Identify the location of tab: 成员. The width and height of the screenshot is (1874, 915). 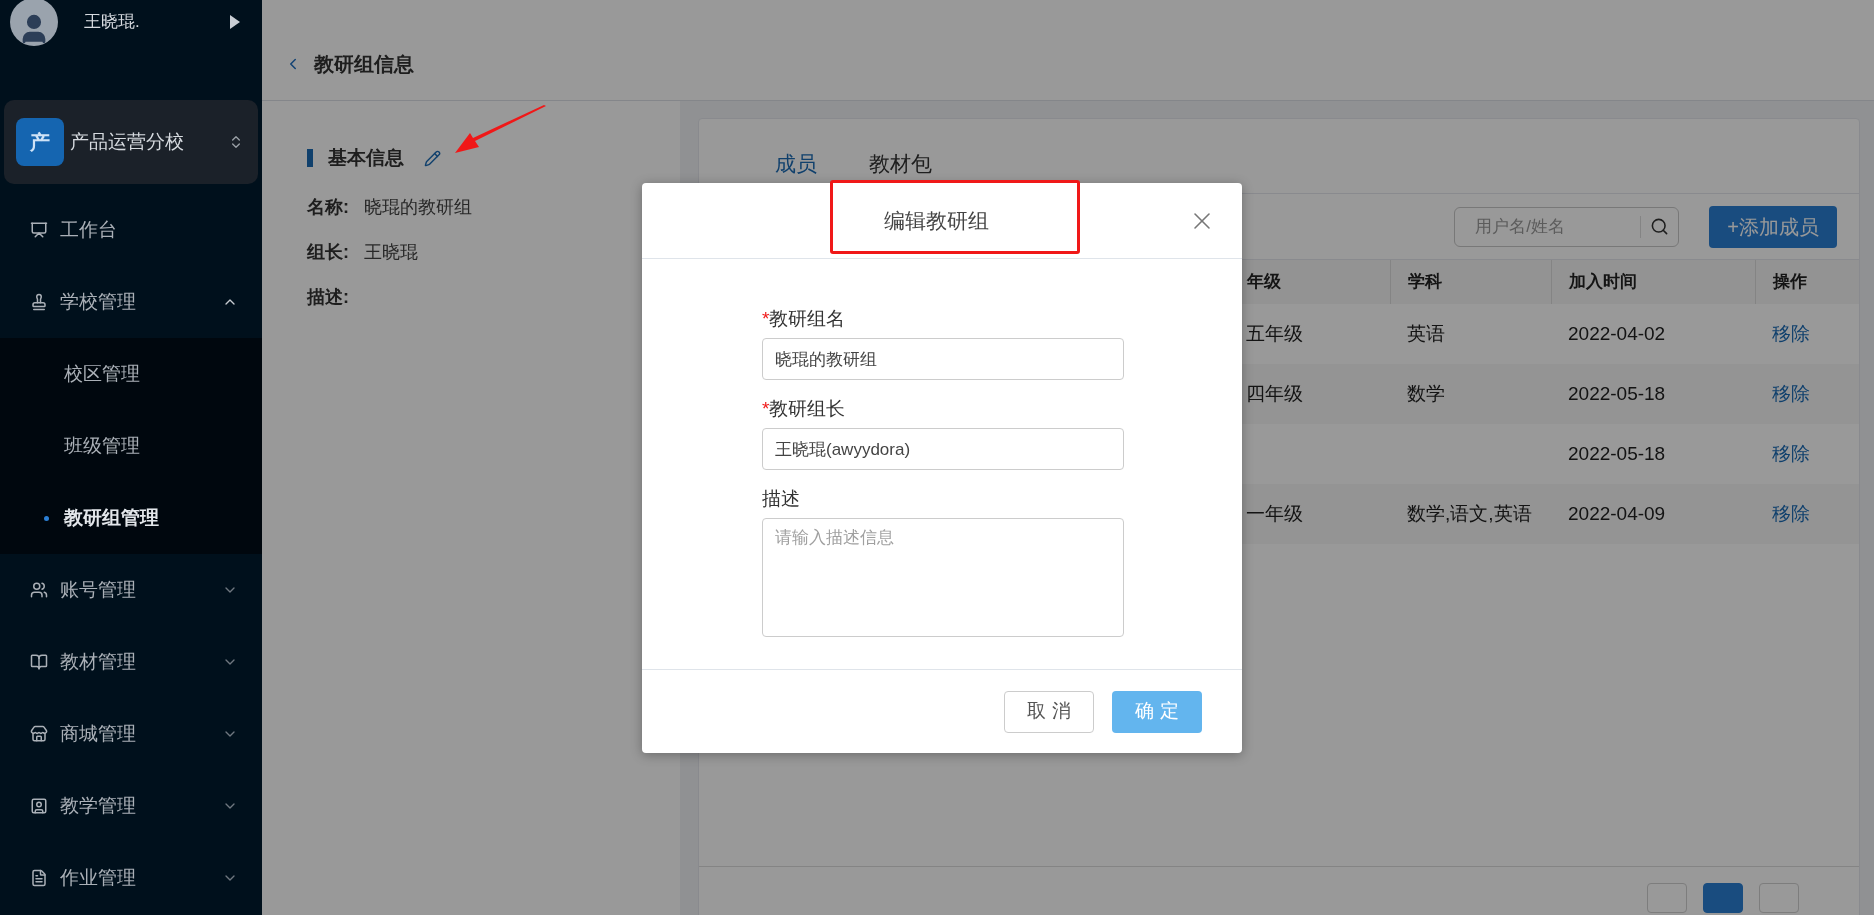
(796, 164).